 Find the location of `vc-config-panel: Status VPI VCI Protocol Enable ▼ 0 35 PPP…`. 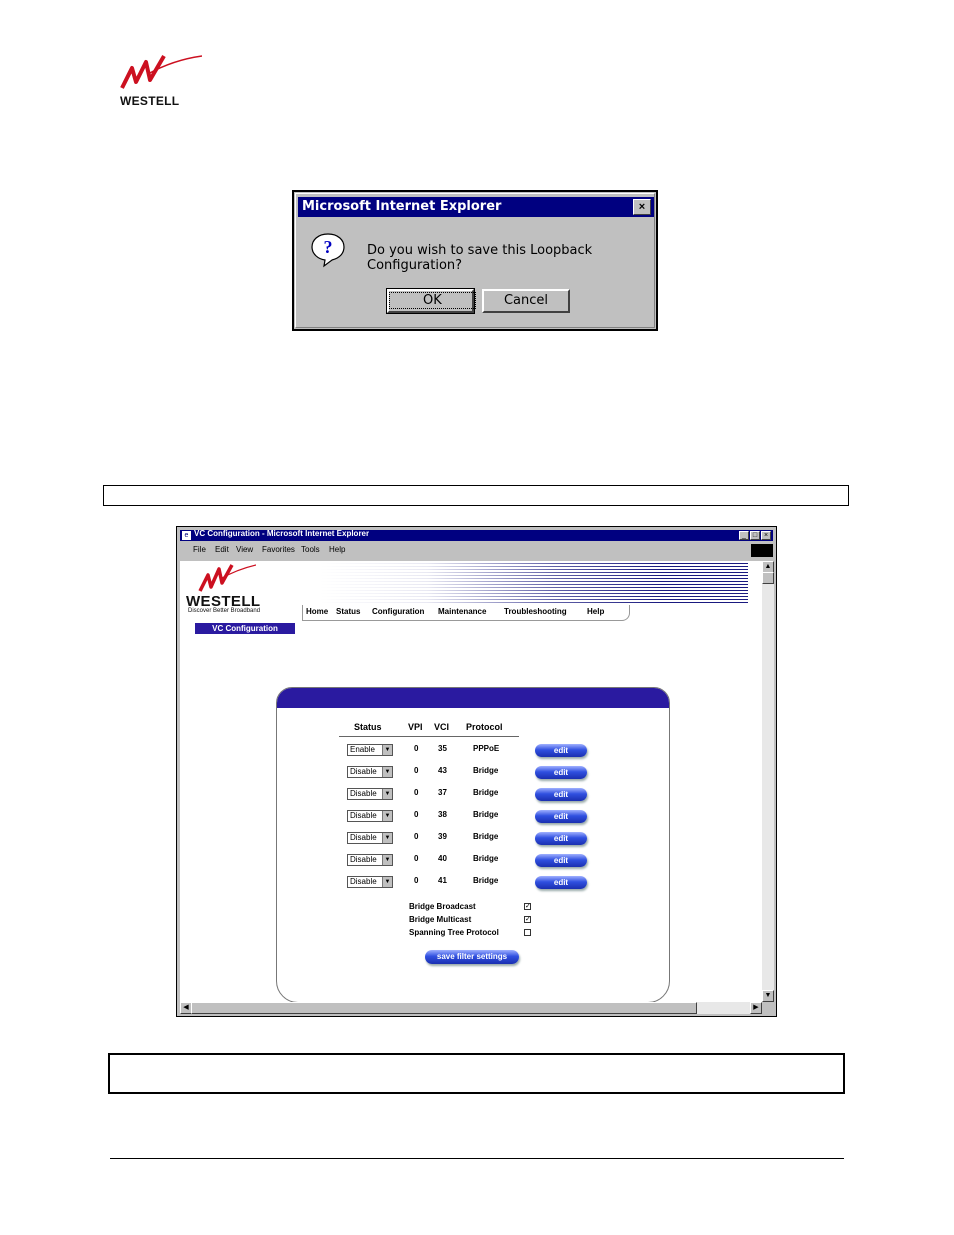

vc-config-panel: Status VPI VCI Protocol Enable ▼ 0 35 PPP… is located at coordinates (473, 844).